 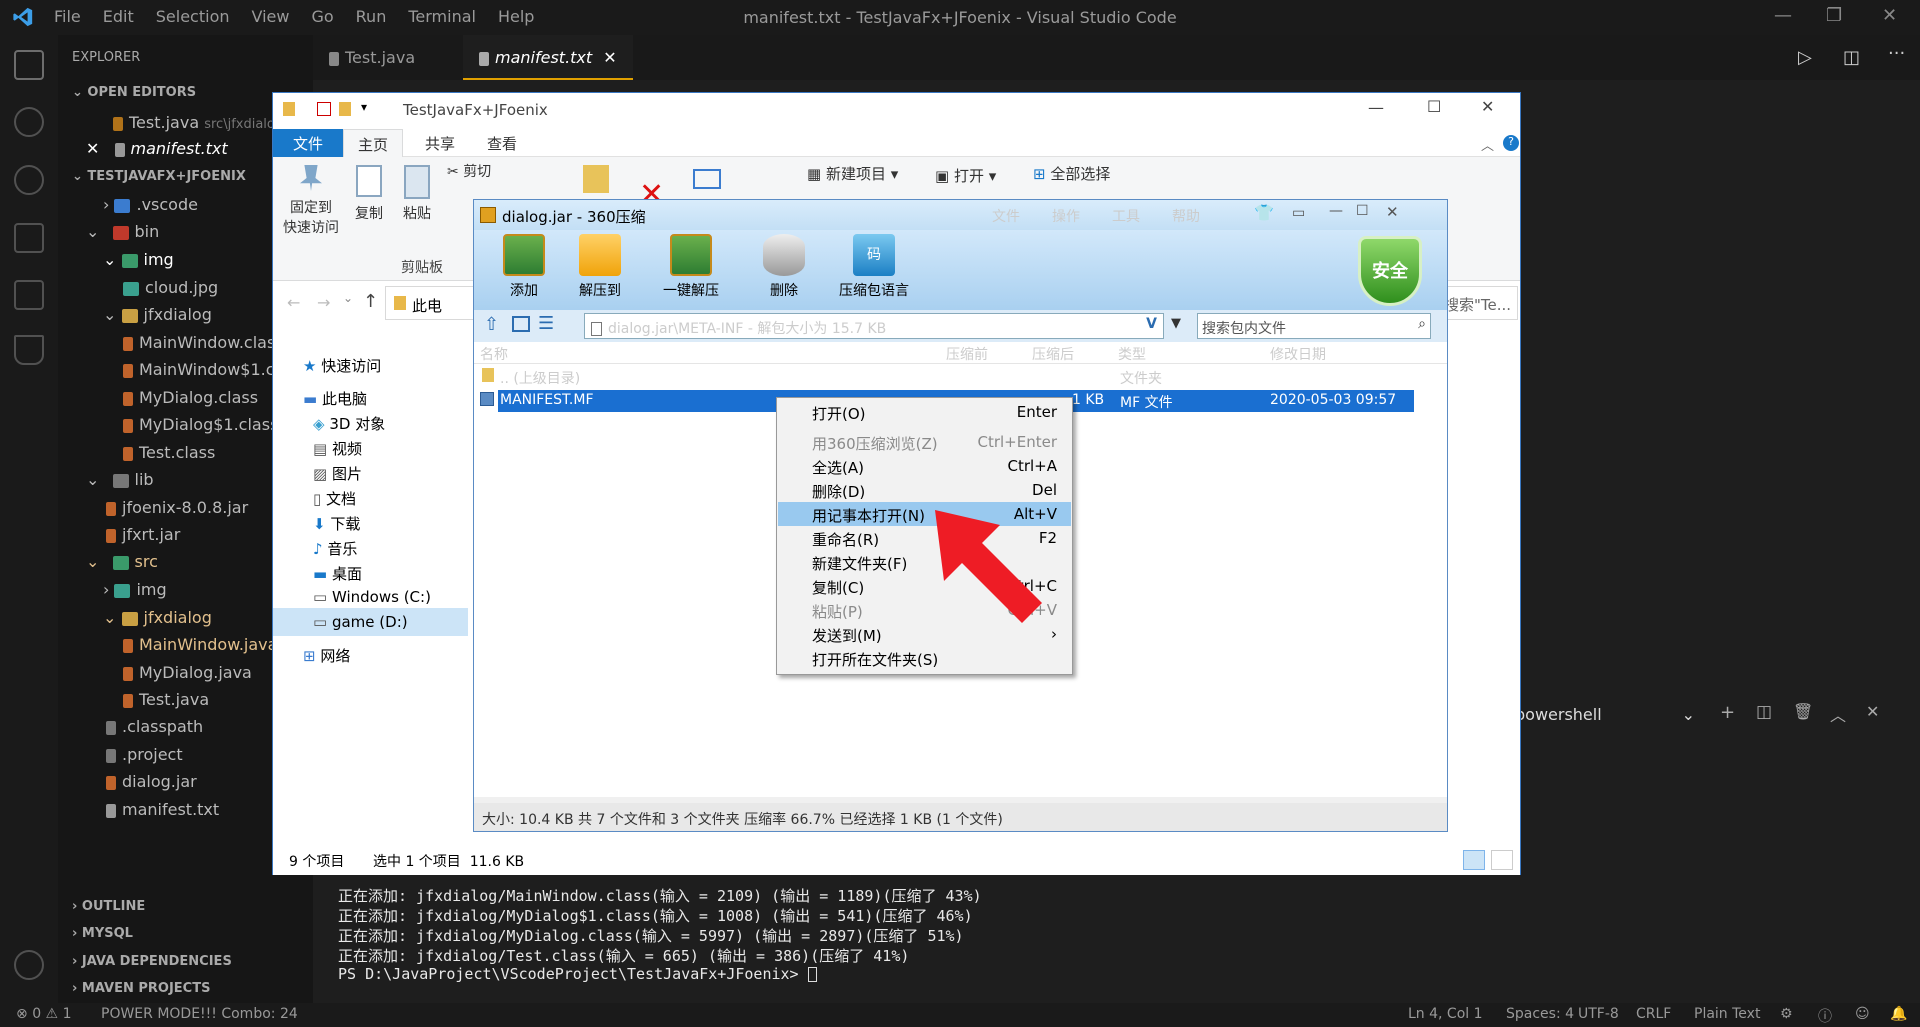 I want to click on path-dropdown-icon: ▼, so click(x=1176, y=323).